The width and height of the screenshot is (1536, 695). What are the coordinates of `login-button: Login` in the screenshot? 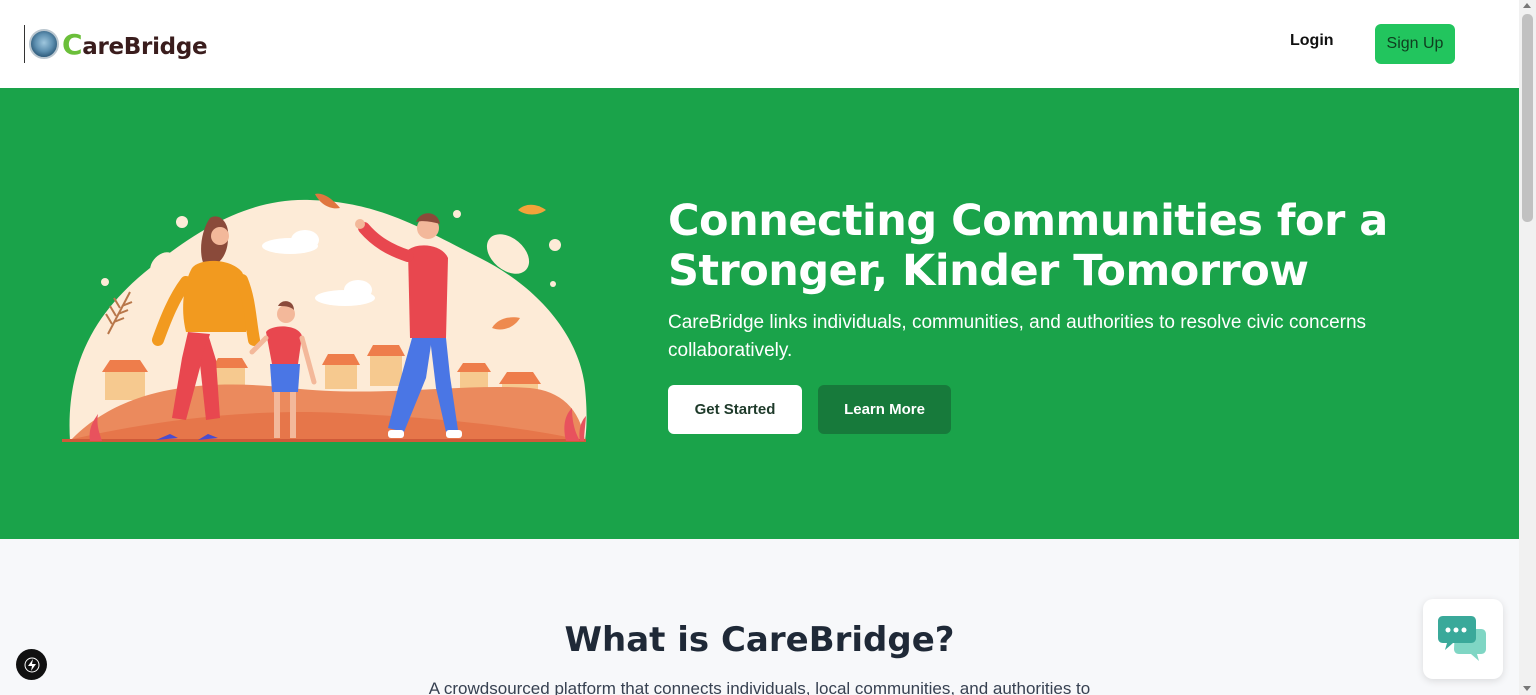 It's located at (1312, 41).